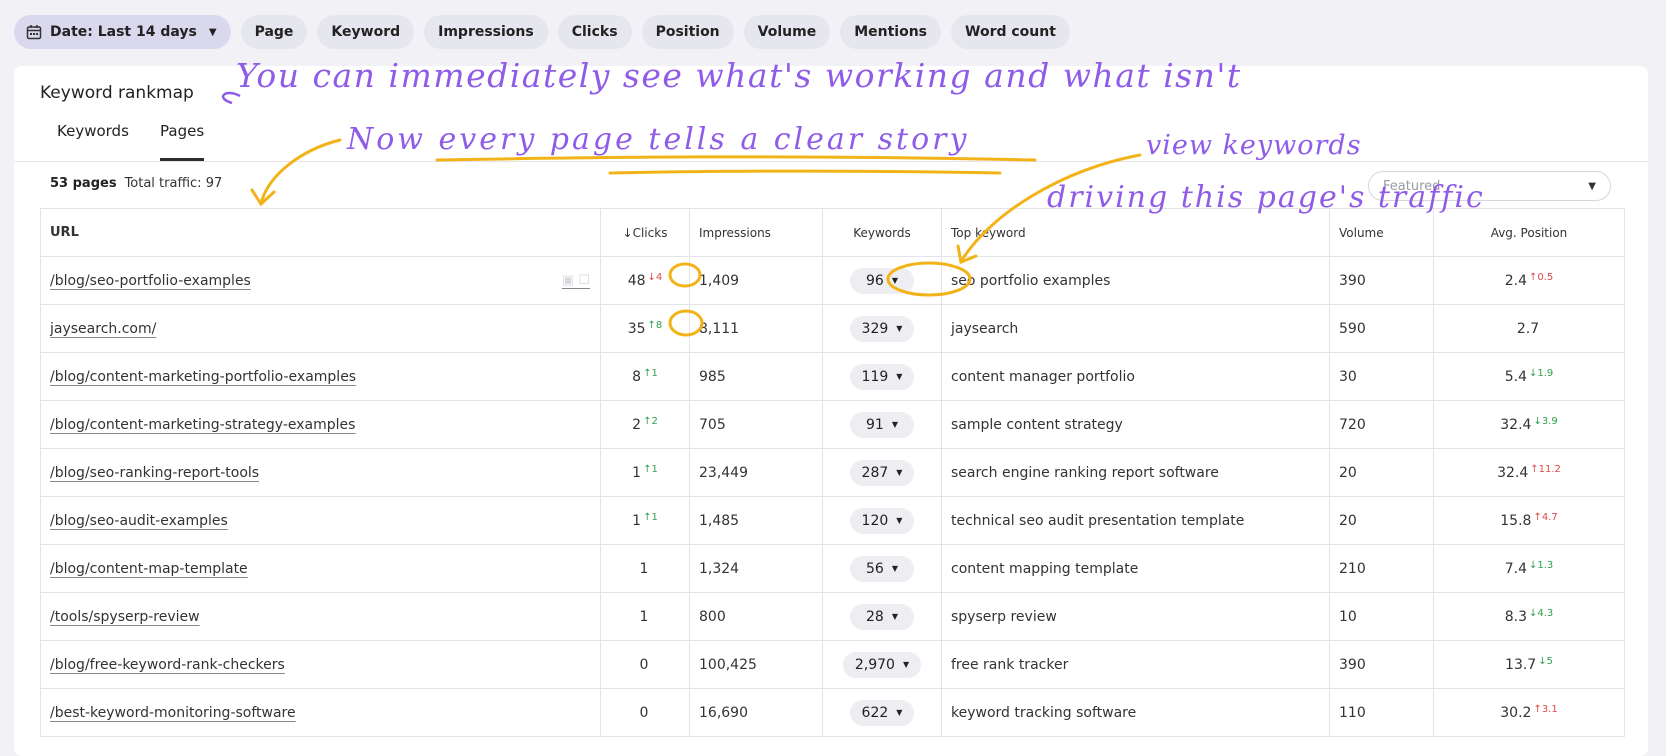 The height and width of the screenshot is (756, 1666). What do you see at coordinates (1545, 469) in the screenshot?
I see `position-delta: ↑11.2` at bounding box center [1545, 469].